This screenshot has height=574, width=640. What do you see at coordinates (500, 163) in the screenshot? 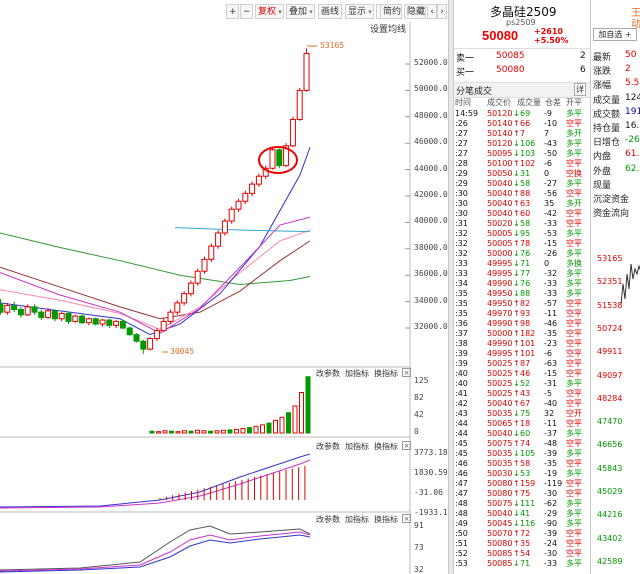
I see `trade-price: 50100` at bounding box center [500, 163].